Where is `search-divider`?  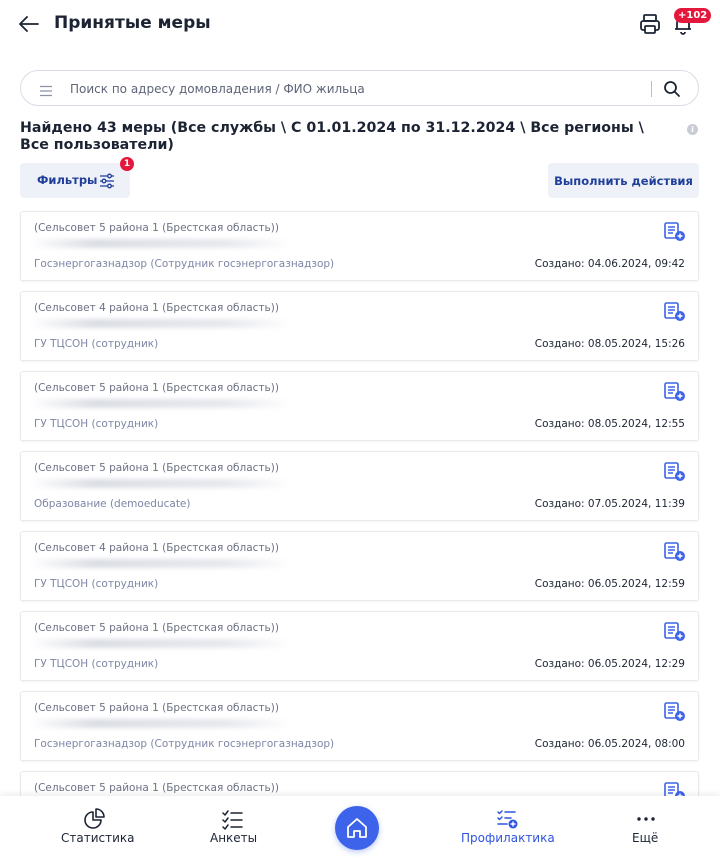 search-divider is located at coordinates (651, 89).